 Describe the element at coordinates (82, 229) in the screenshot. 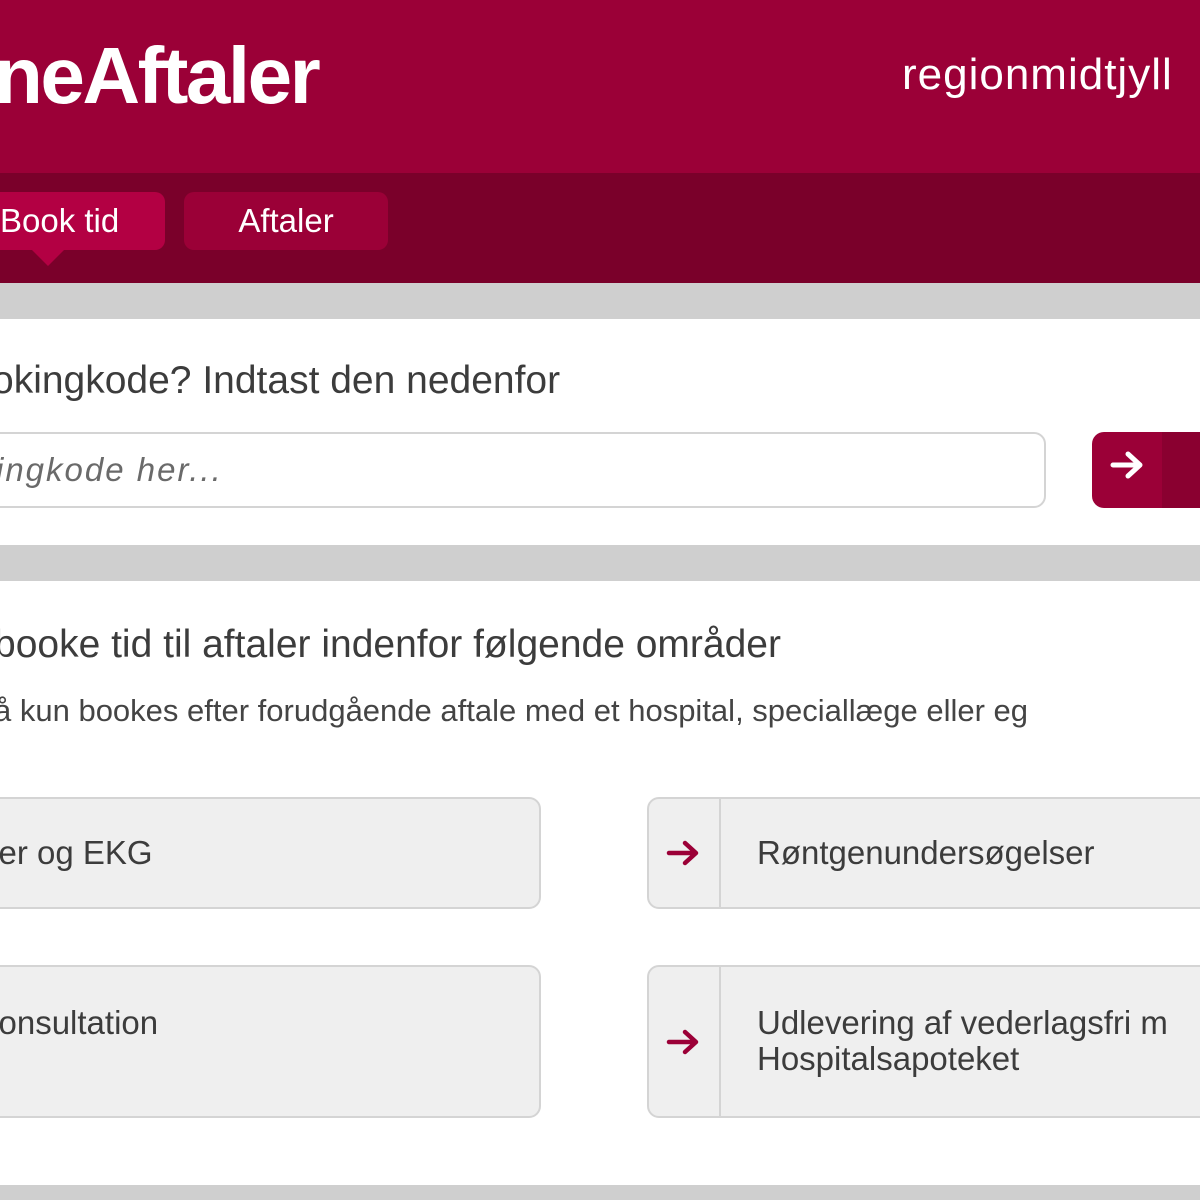

I see `tab-book-tid: Book tid` at that location.